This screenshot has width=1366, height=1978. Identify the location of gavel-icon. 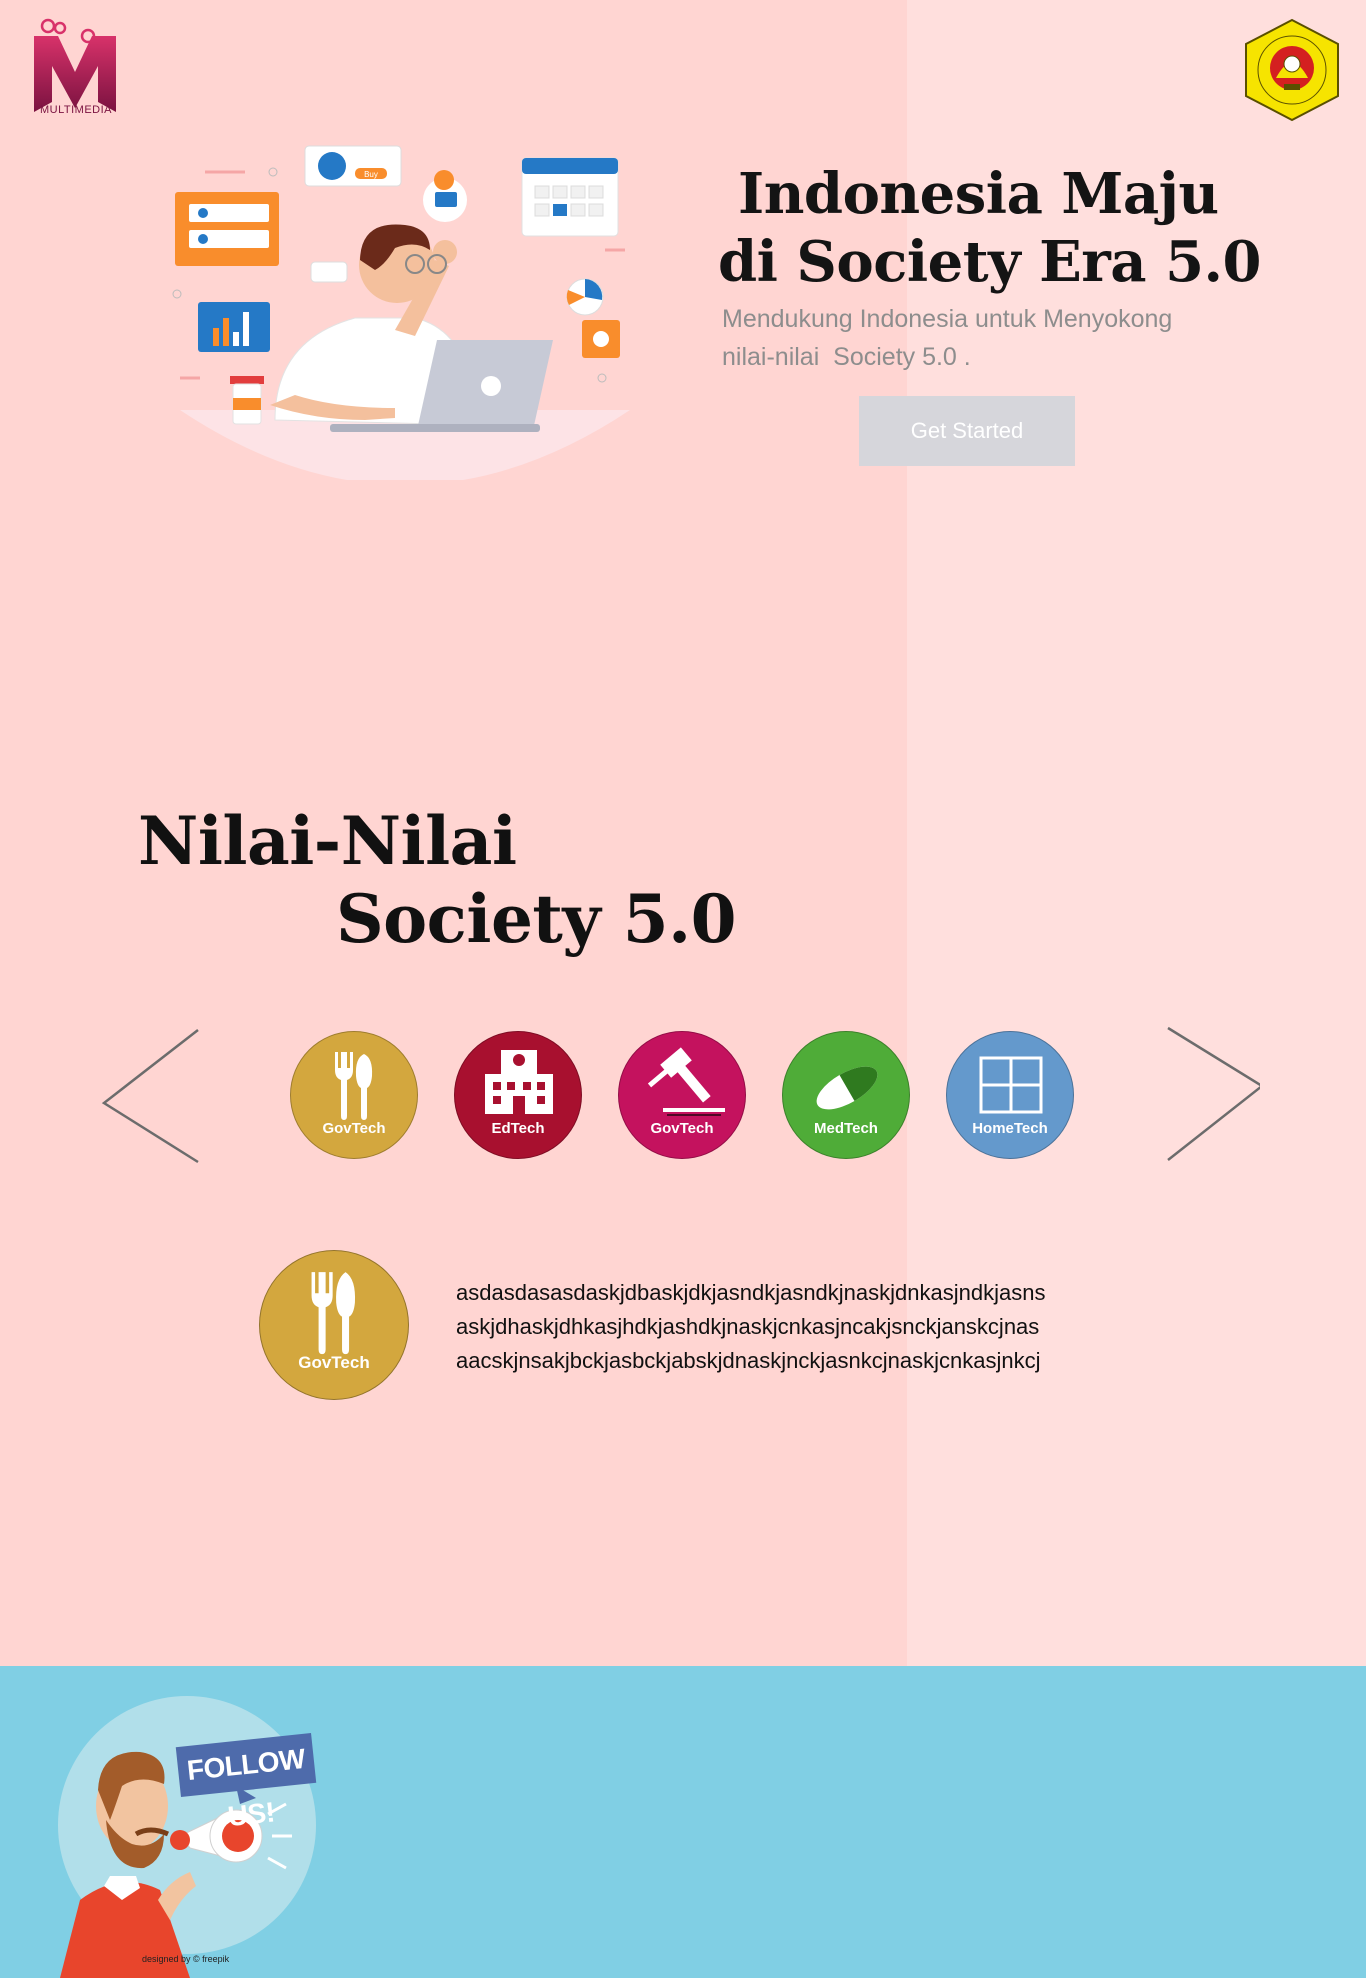
(686, 1081).